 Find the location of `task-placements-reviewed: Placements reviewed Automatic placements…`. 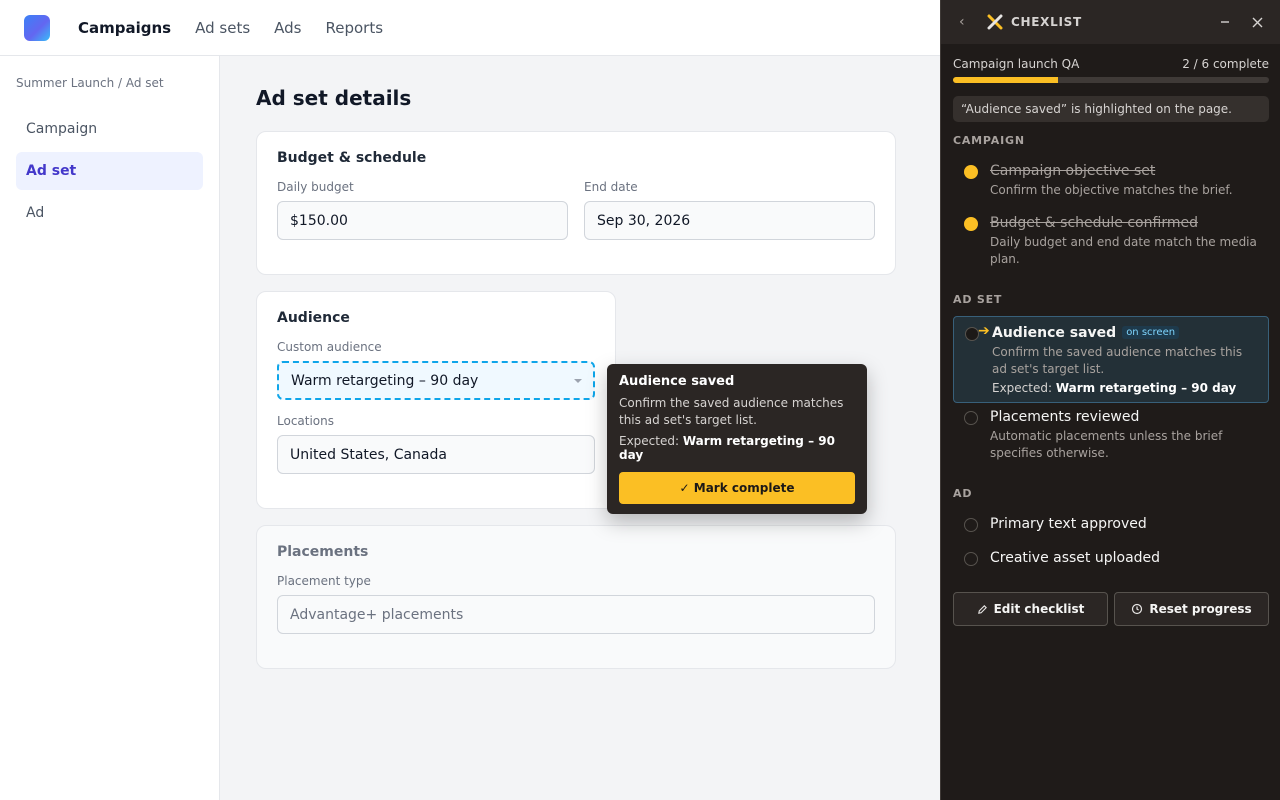

task-placements-reviewed: Placements reviewed Automatic placements… is located at coordinates (1111, 435).